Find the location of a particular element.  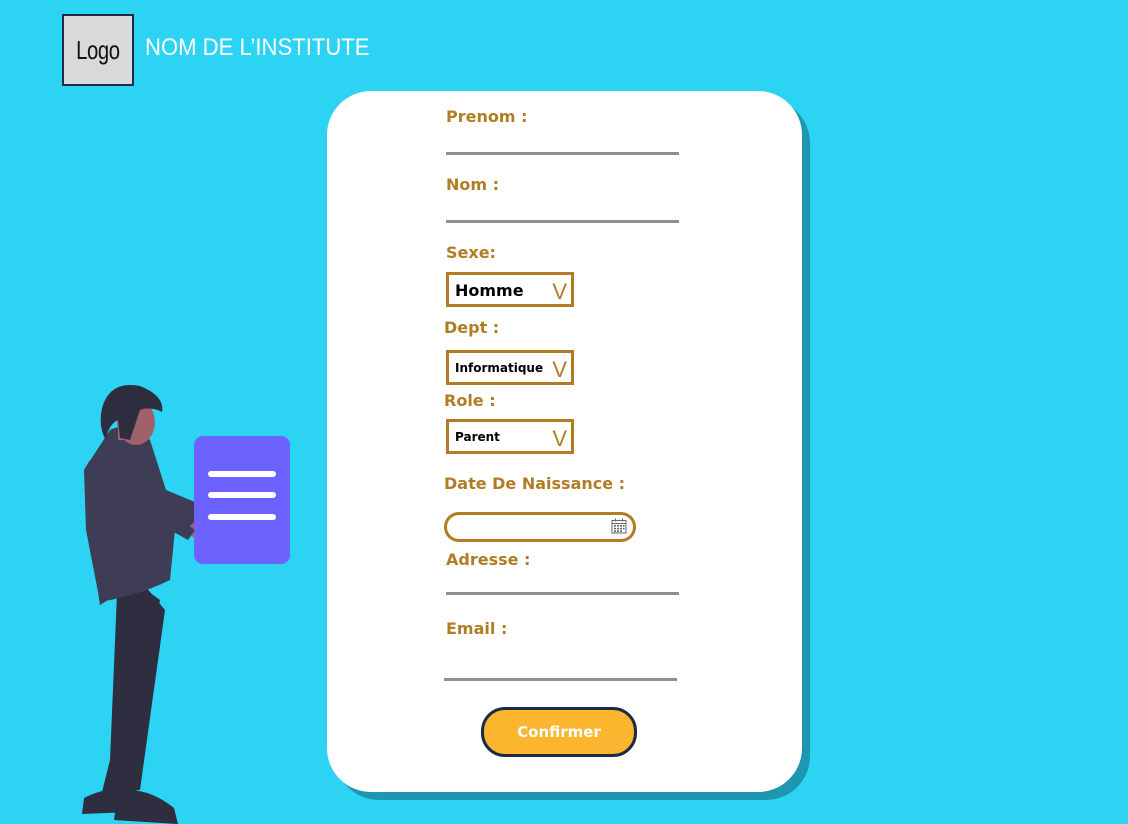

date-naissance-label: Date De Naissance : is located at coordinates (535, 483).